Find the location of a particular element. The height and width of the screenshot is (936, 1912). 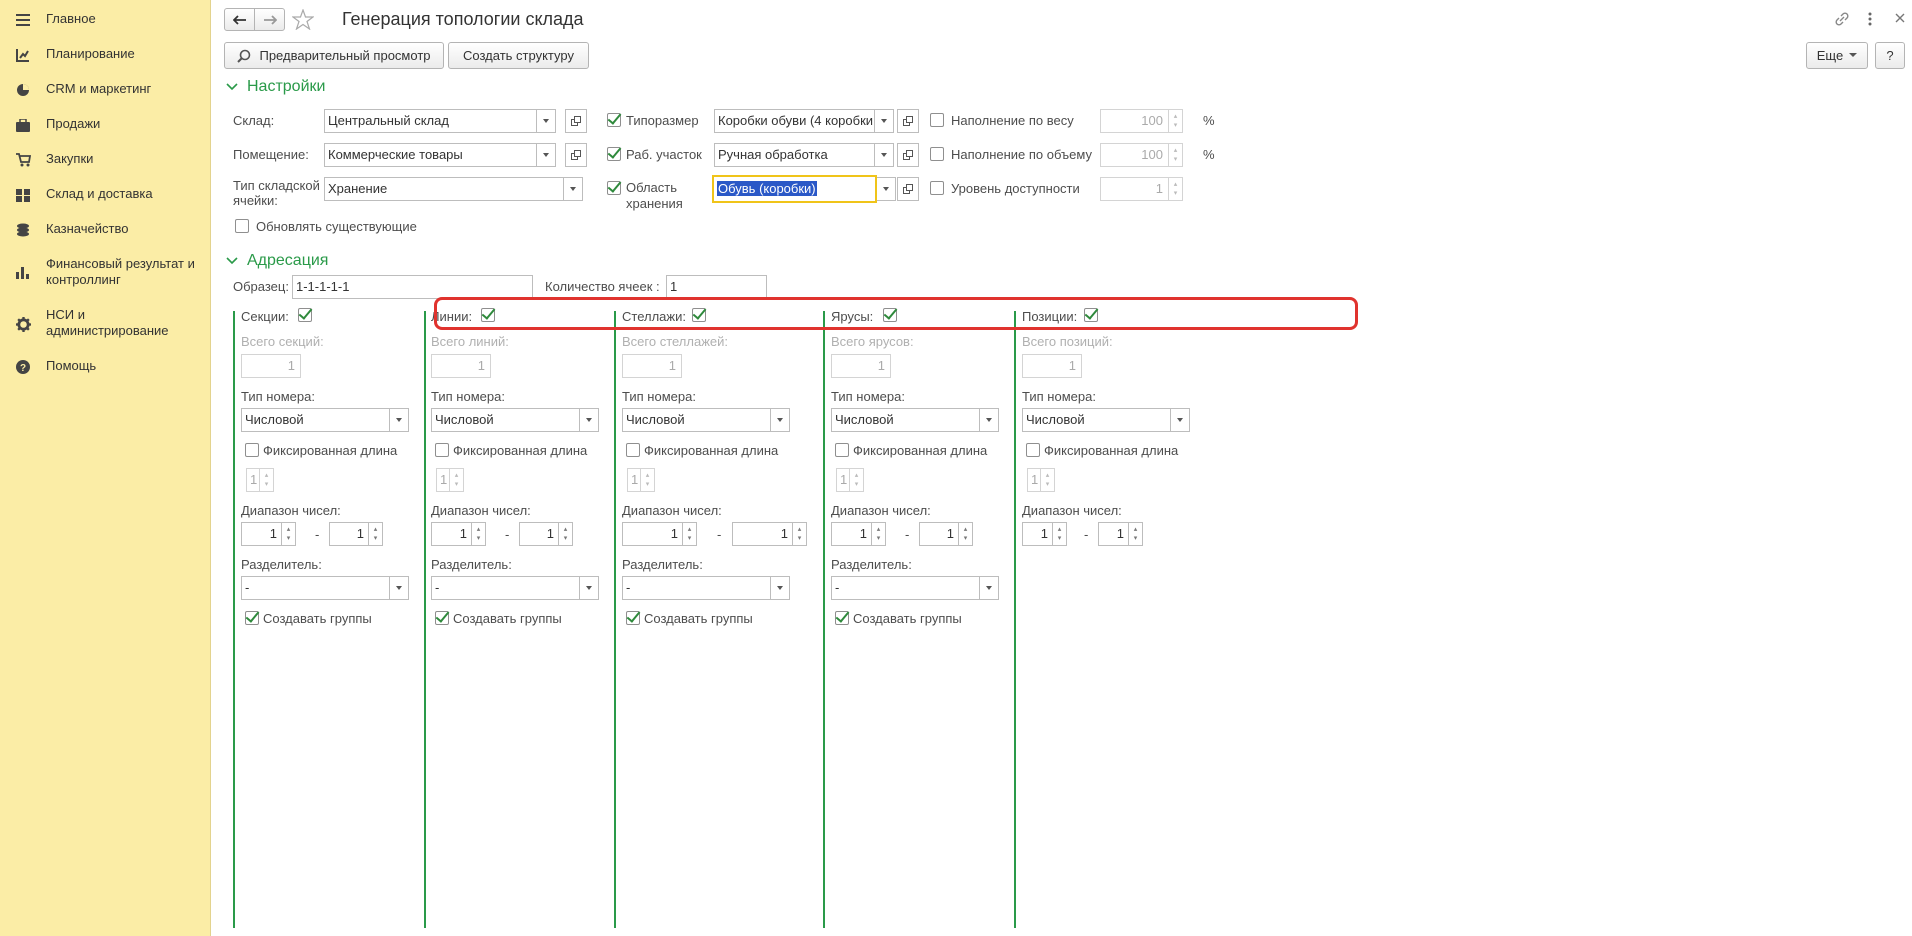

sections-fixed-length-field: 1 is located at coordinates (253, 480).